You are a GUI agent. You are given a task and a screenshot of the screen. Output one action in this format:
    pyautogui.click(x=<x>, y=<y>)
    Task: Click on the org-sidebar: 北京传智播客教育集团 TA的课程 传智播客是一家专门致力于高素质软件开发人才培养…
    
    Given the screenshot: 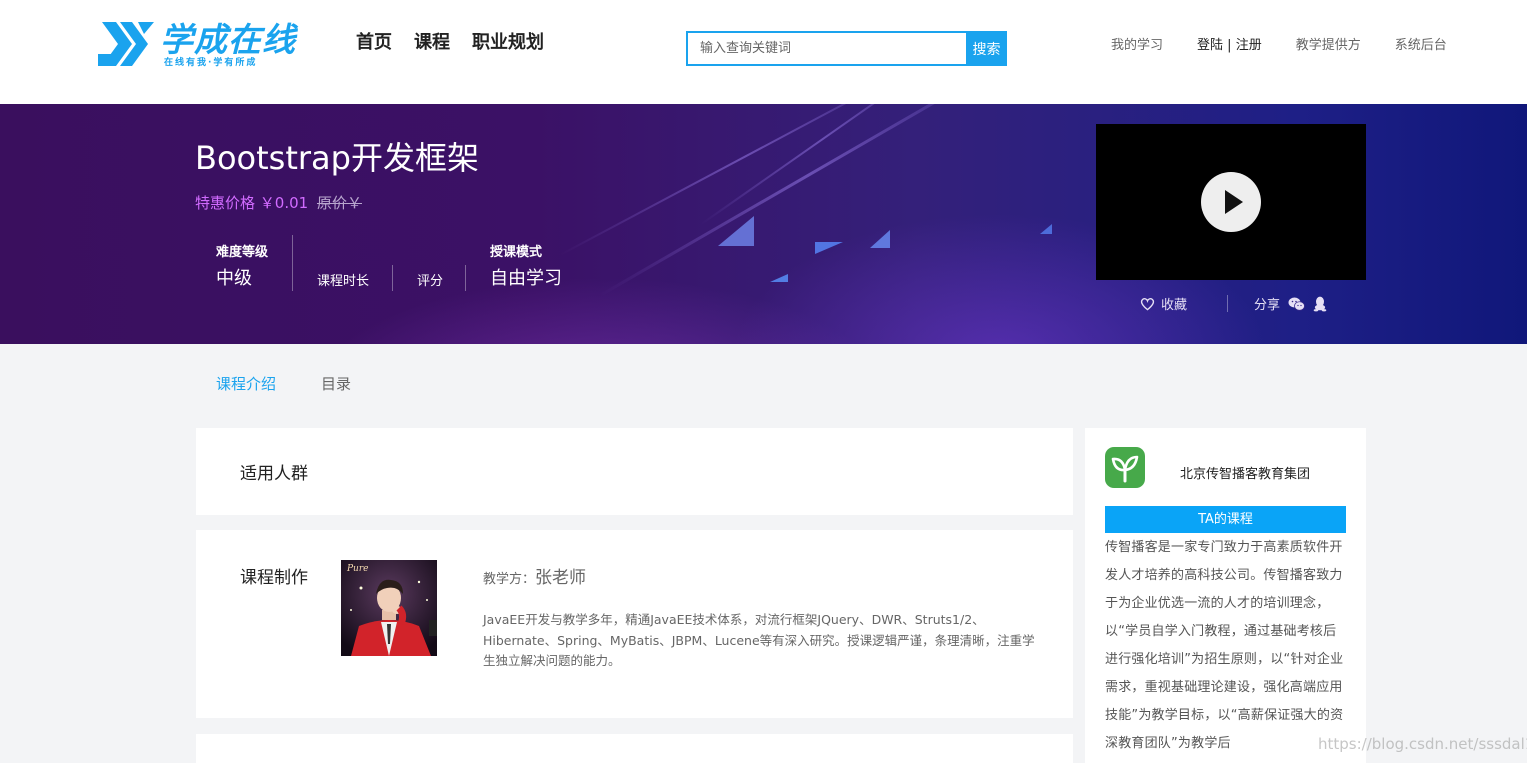 What is the action you would take?
    pyautogui.click(x=1225, y=595)
    